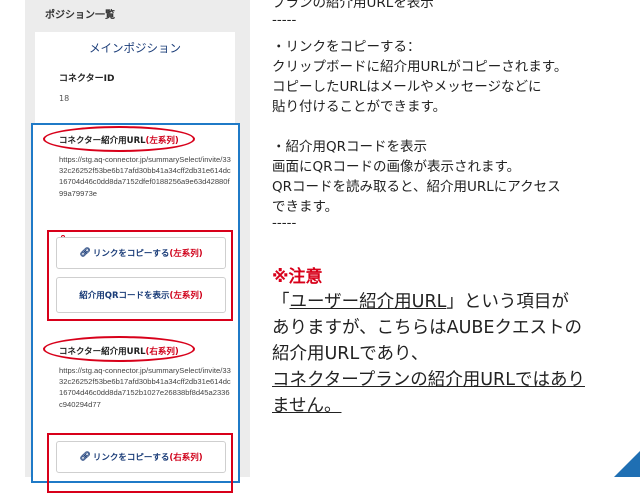  What do you see at coordinates (80, 15) in the screenshot?
I see `position-list-title: ポジション一覧` at bounding box center [80, 15].